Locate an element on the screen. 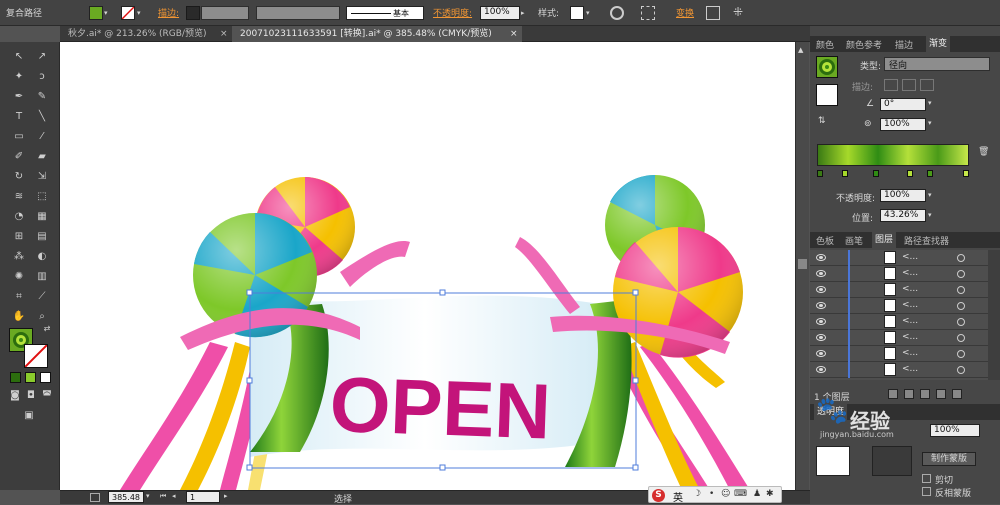 The width and height of the screenshot is (1000, 505). user-icon: ♟ is located at coordinates (757, 494).